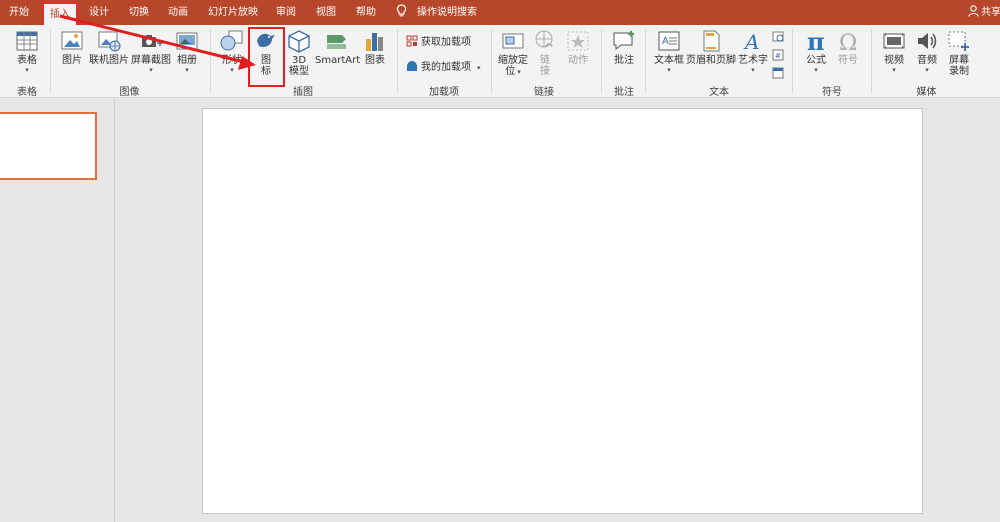  Describe the element at coordinates (27, 51) in the screenshot. I see `table-button: 表格 ▾` at that location.